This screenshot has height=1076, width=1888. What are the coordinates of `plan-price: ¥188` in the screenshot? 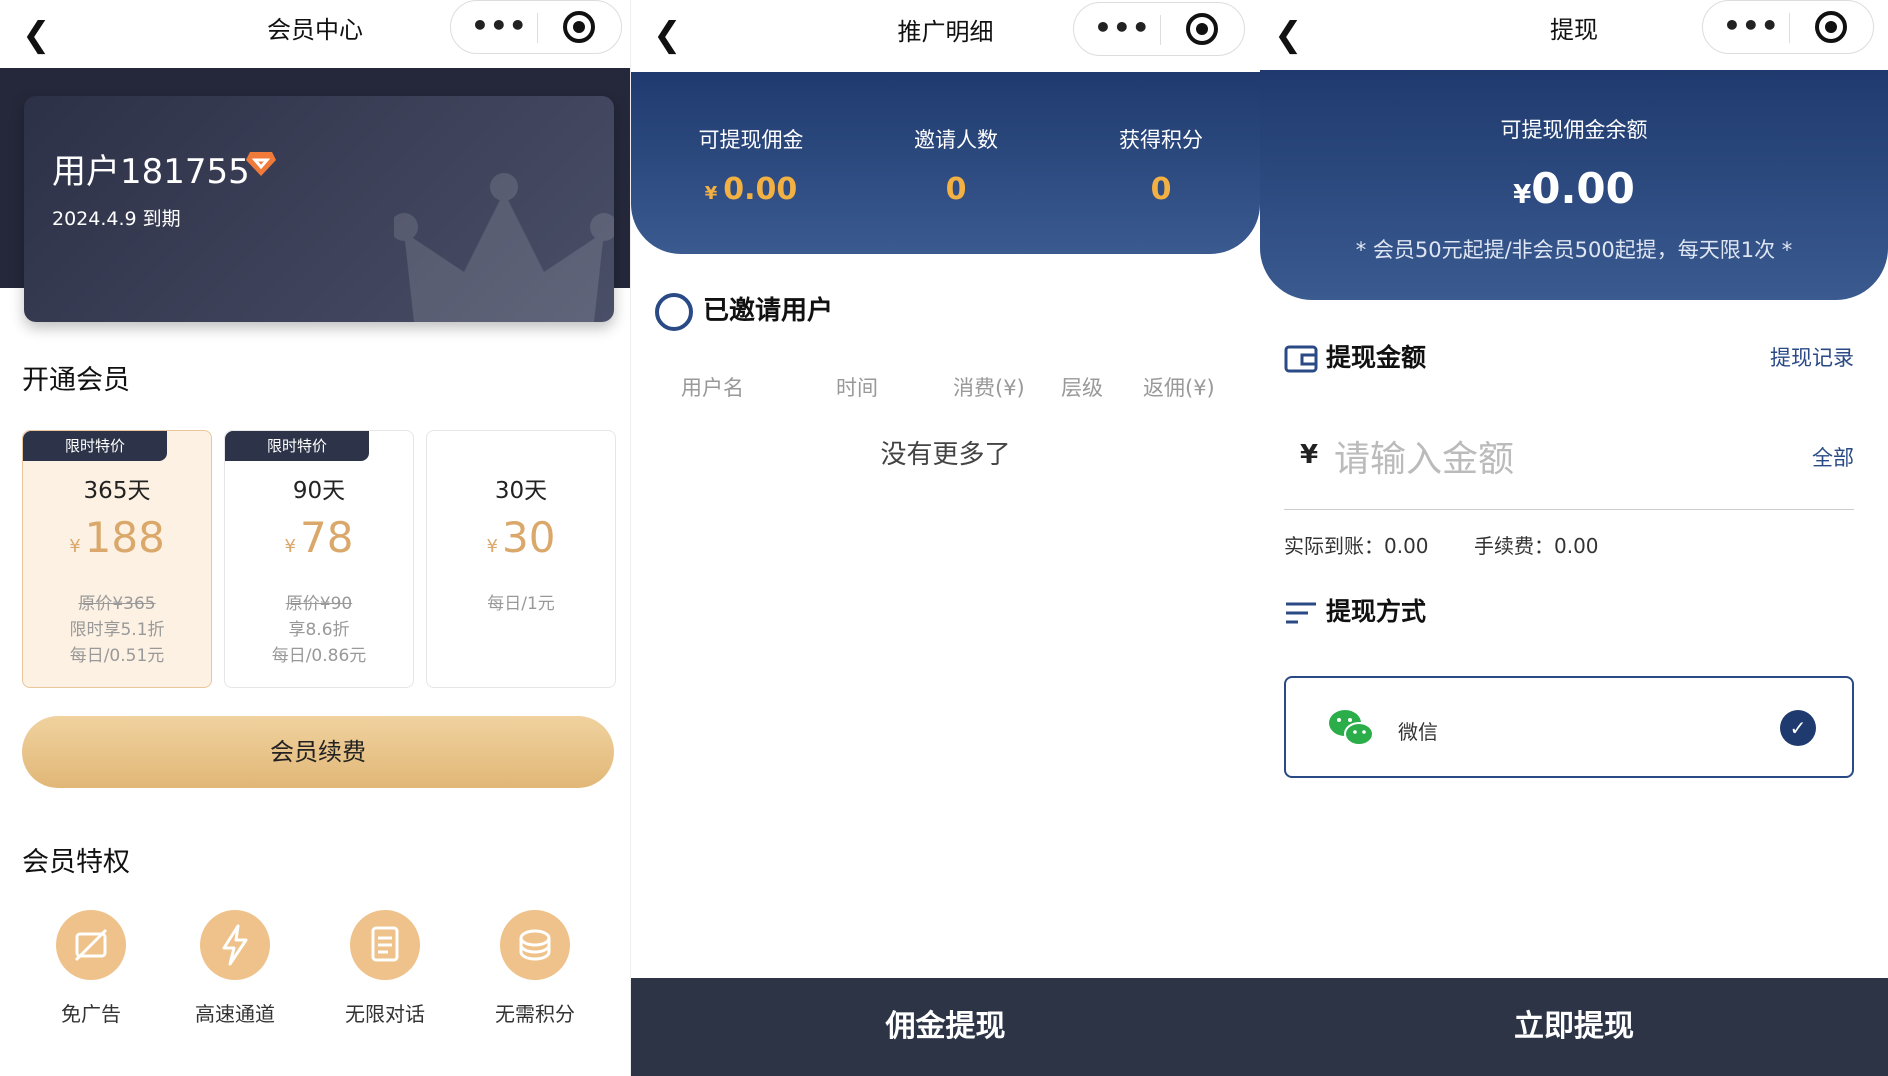 It's located at (117, 537).